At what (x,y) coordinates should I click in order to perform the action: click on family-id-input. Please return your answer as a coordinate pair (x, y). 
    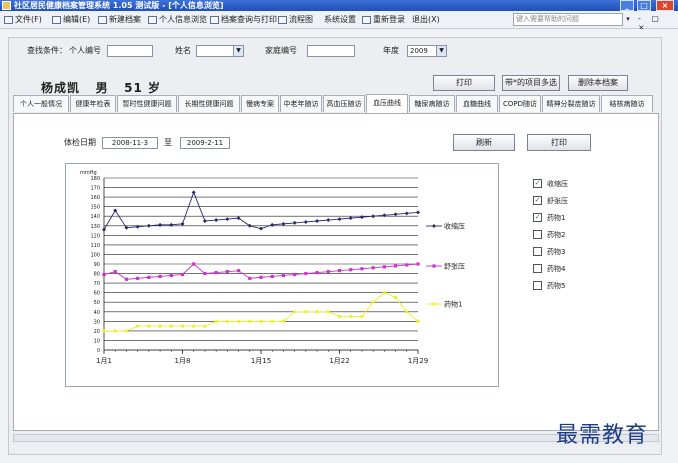
    Looking at the image, I should click on (331, 51).